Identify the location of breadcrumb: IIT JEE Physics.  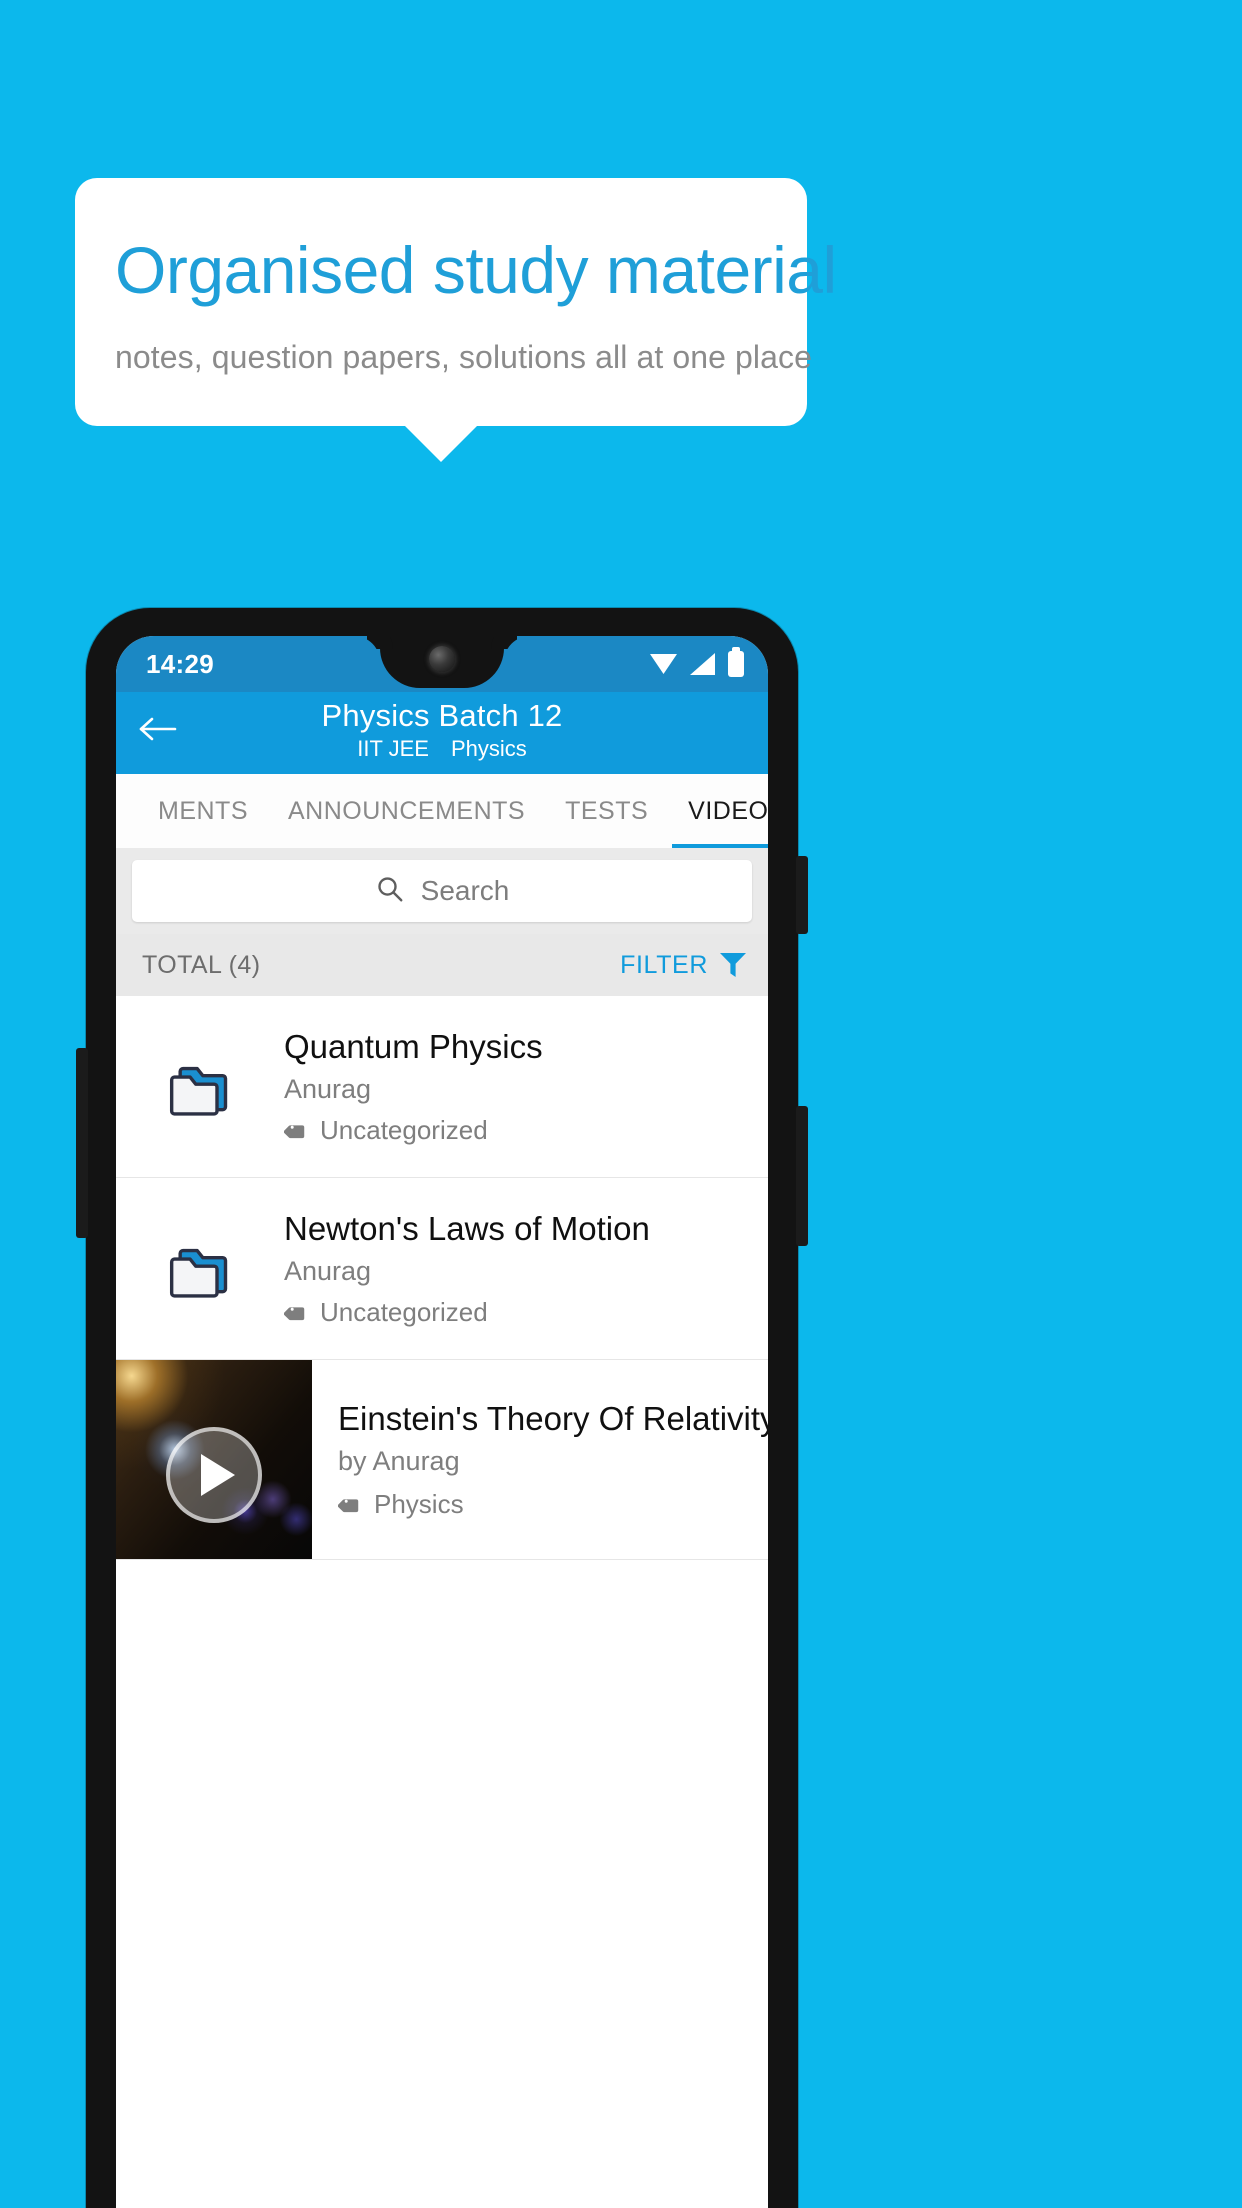
(442, 749).